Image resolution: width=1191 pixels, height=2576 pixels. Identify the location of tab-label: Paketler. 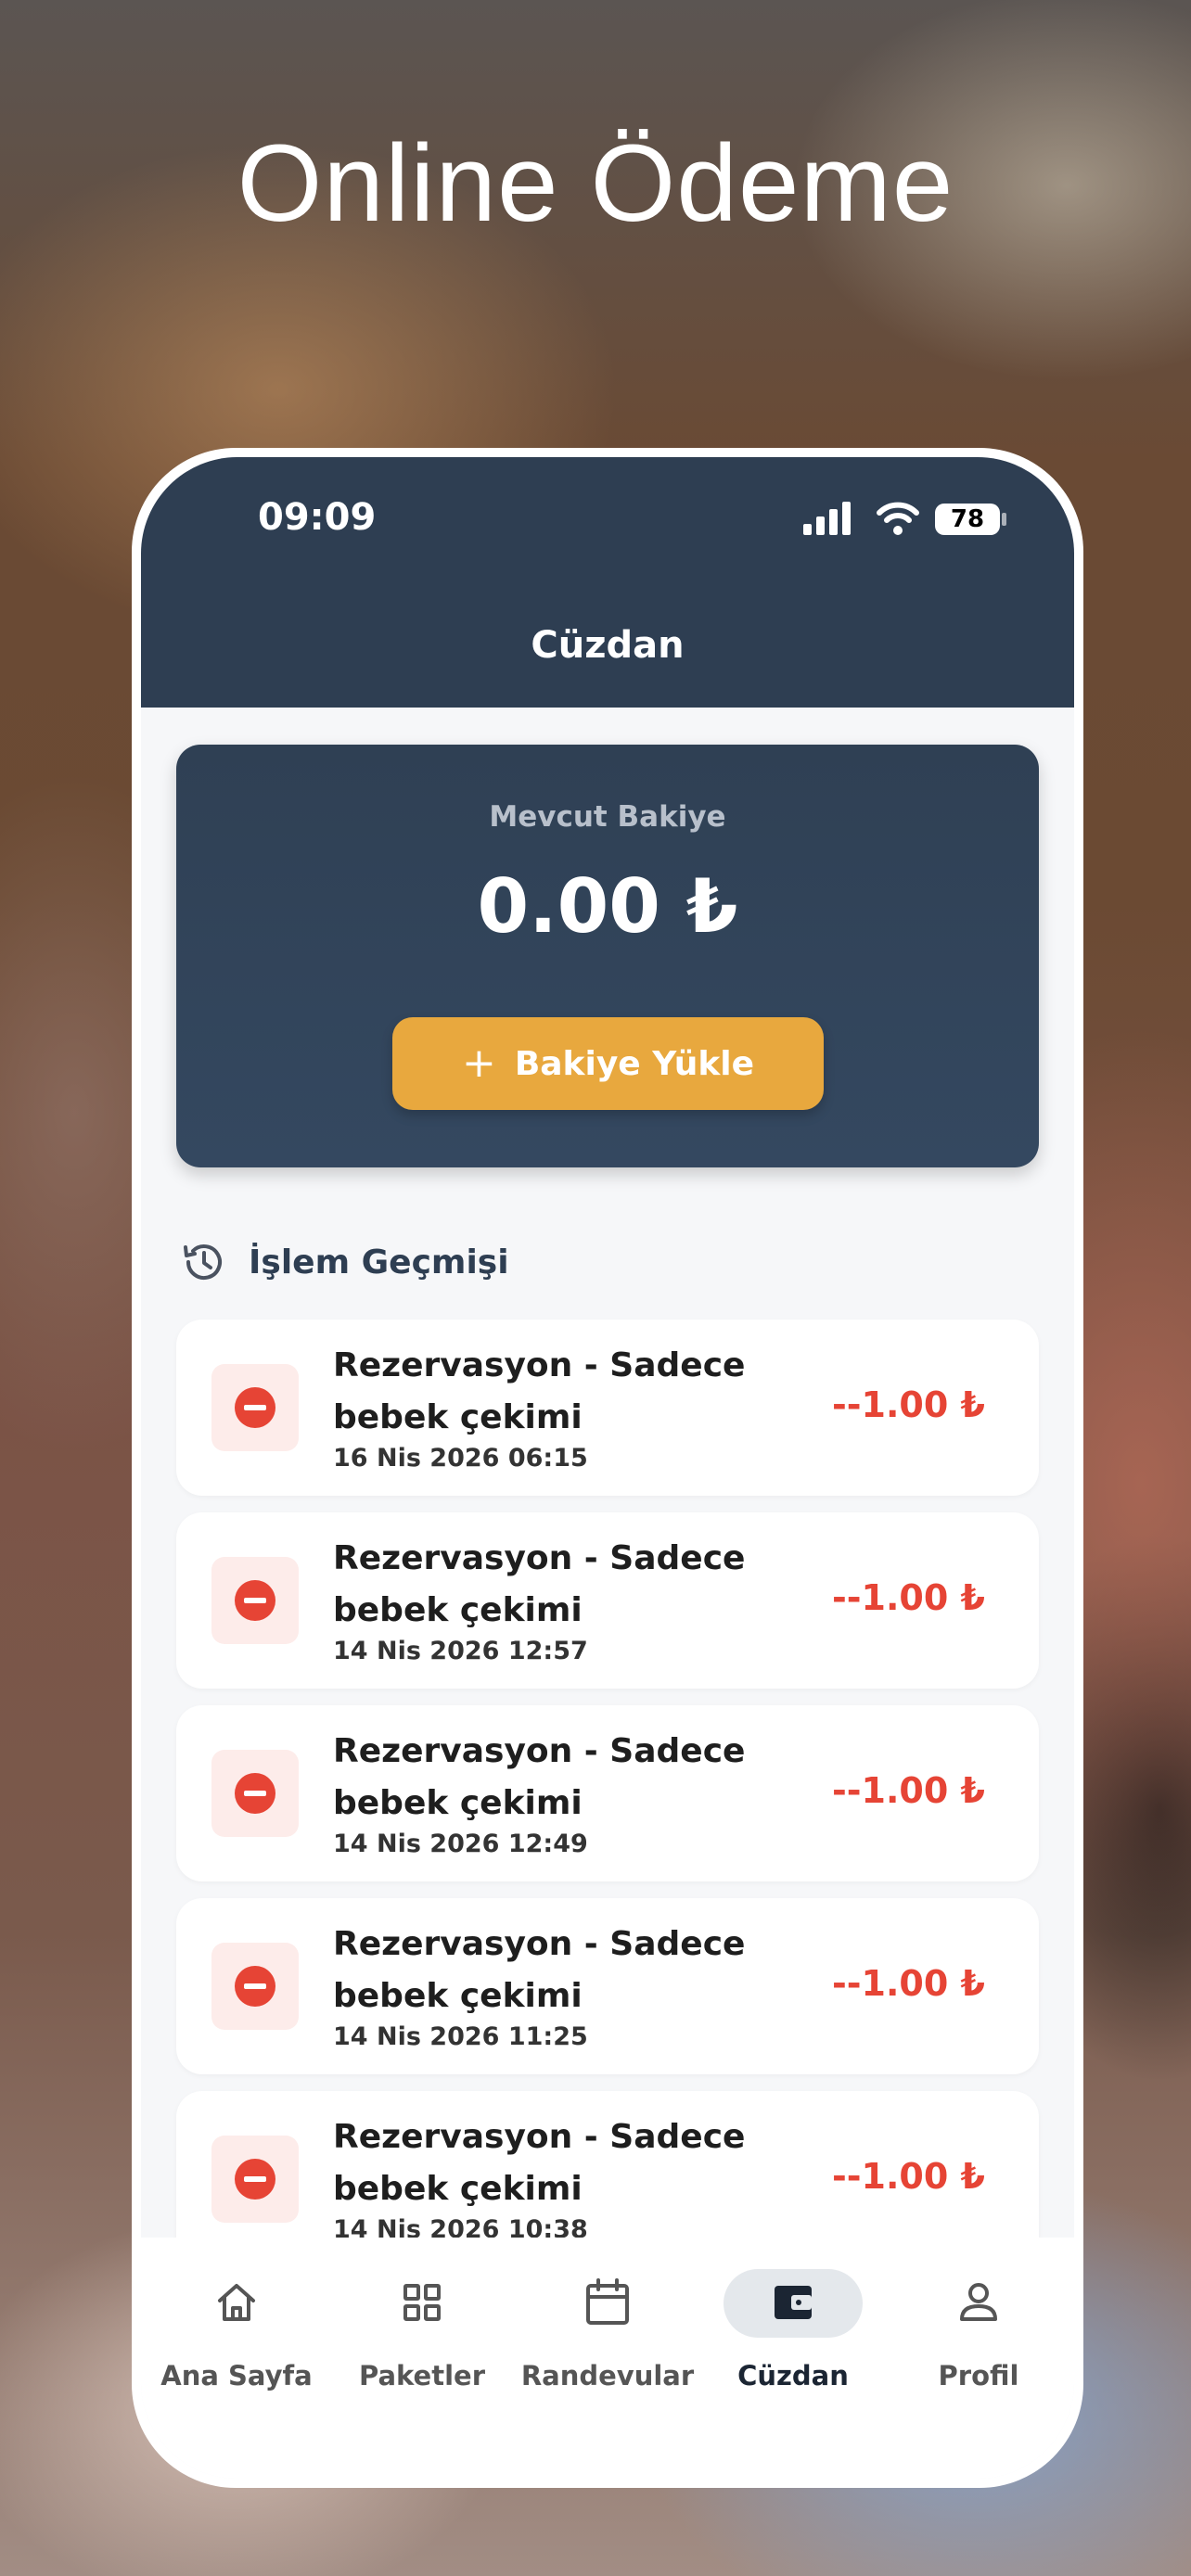
(422, 2375).